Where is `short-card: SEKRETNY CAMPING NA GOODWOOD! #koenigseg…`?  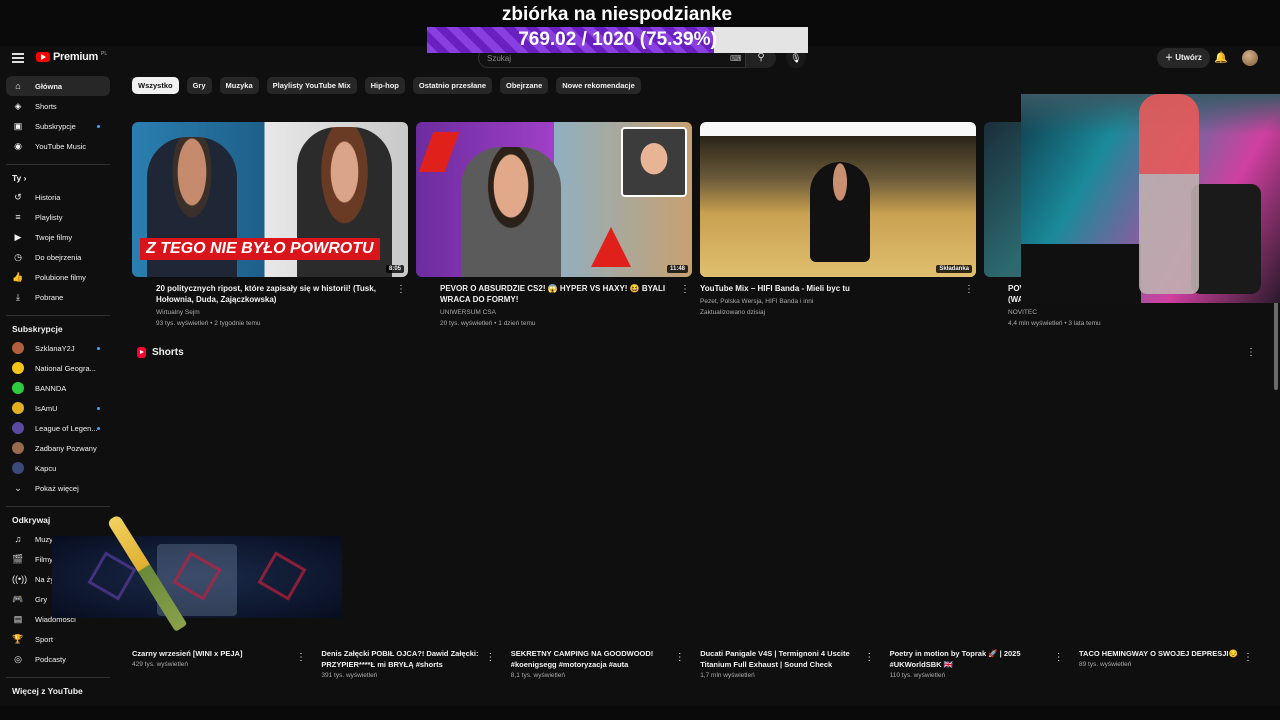 short-card: SEKRETNY CAMPING NA GOODWOOD! #koenigseg… is located at coordinates (601, 663).